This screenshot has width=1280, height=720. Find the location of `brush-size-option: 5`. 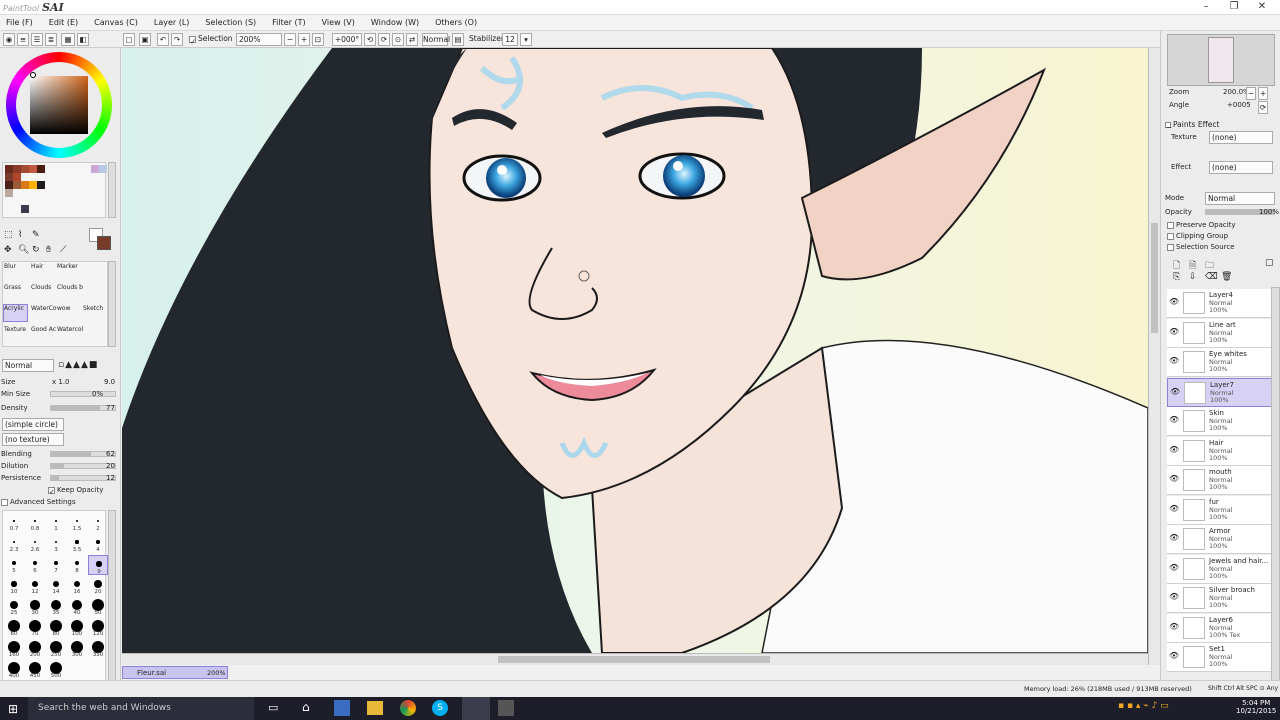

brush-size-option: 5 is located at coordinates (14, 565).